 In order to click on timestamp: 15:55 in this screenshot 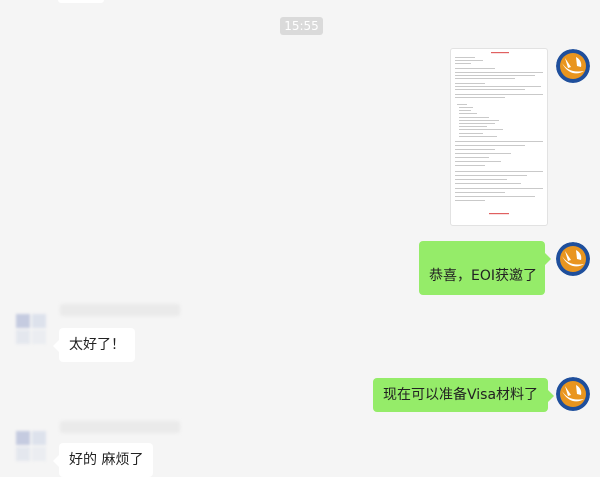, I will do `click(301, 26)`.